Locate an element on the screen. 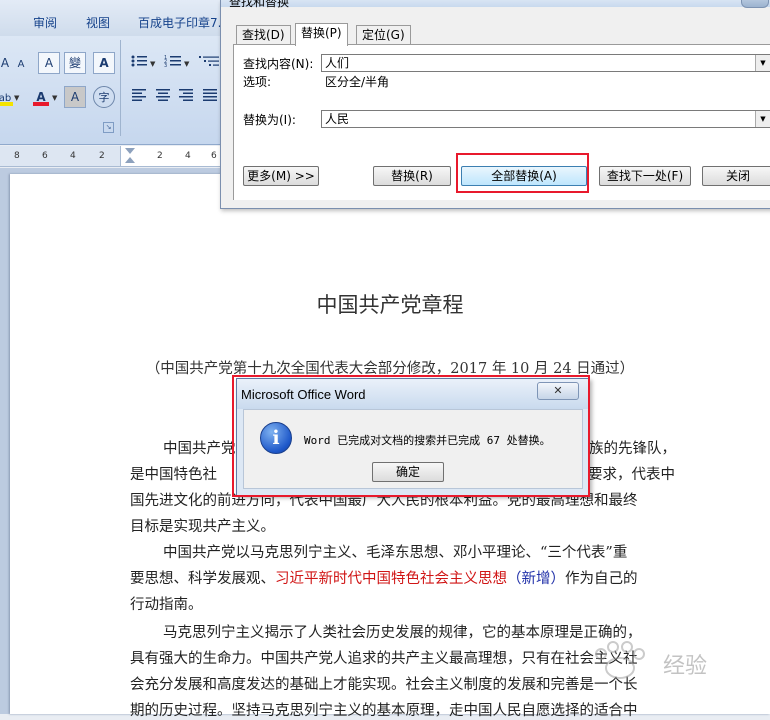  paragraph-line: 马克思列宁主义揭示了人类社会历史发展的规律，它的基本原理是正确的， is located at coordinates (402, 633).